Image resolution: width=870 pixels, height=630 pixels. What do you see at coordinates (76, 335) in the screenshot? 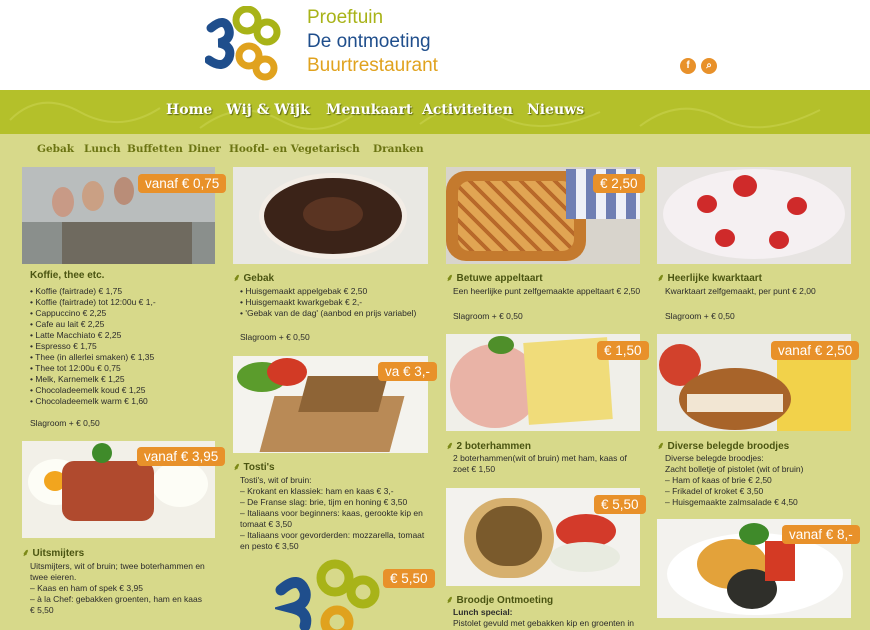
I see `menu-item: • Latte Macchiato € 2,25` at bounding box center [76, 335].